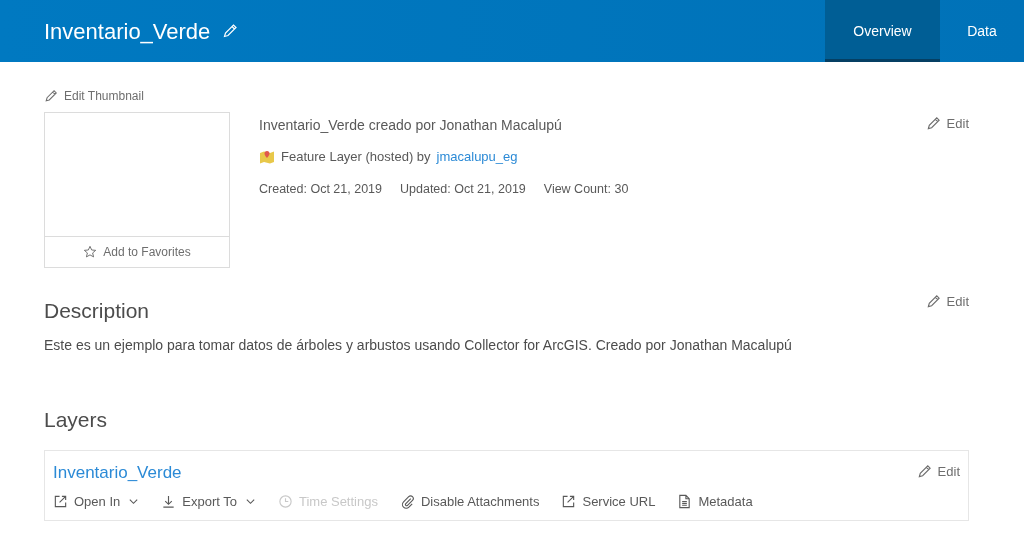  What do you see at coordinates (882, 31) in the screenshot?
I see `tab: Overview` at bounding box center [882, 31].